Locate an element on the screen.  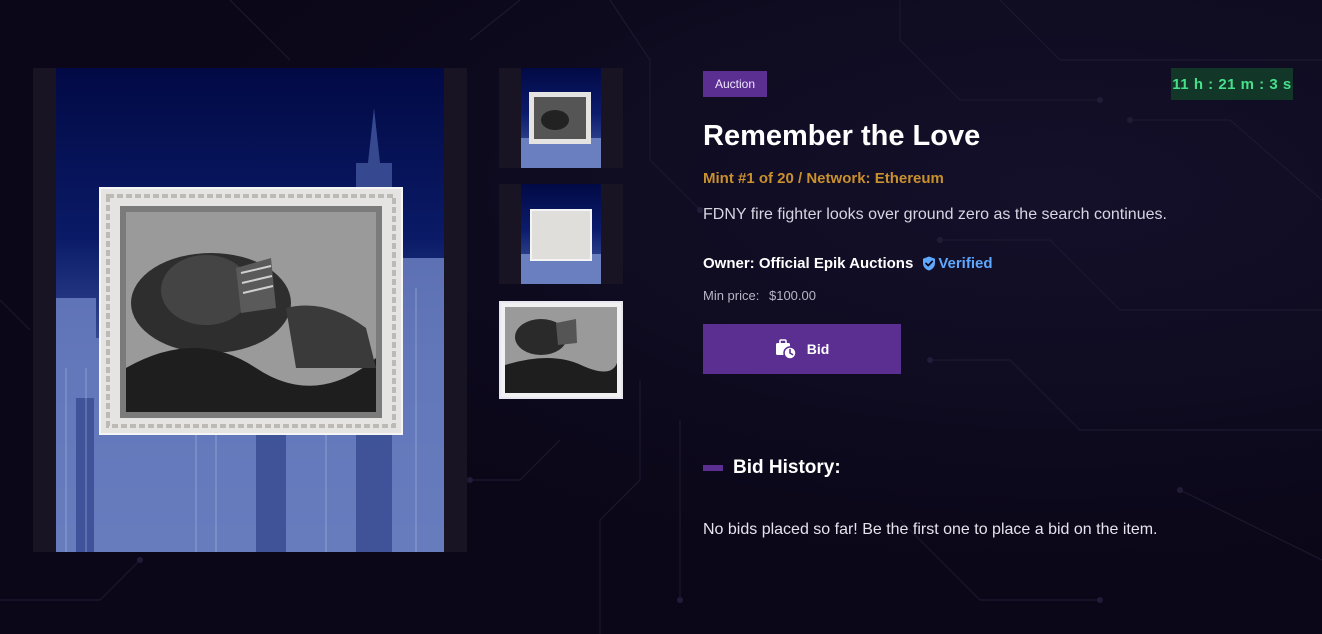
owner-row: Owner: Official Epik Auctions Verified is located at coordinates (848, 263).